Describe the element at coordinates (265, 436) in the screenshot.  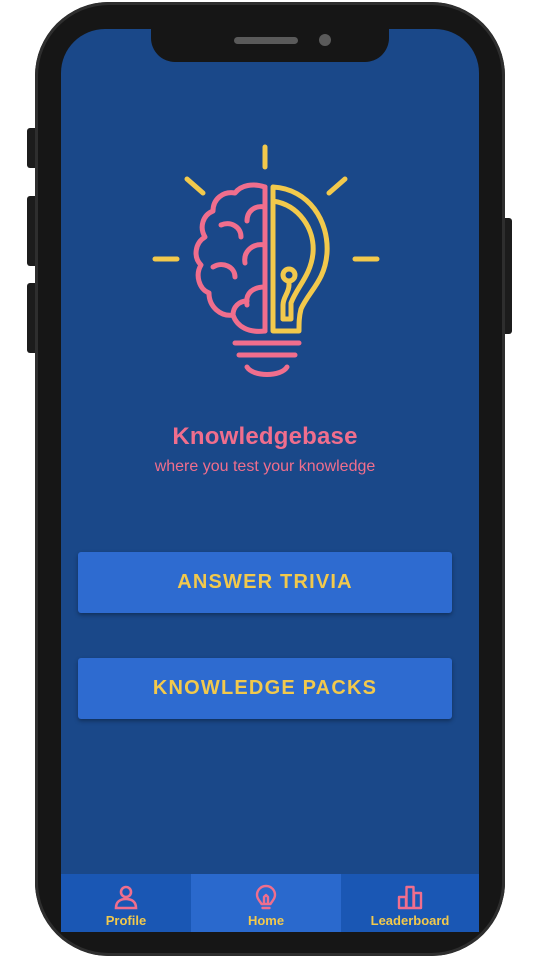
I see `app-title: Knowledgebase` at that location.